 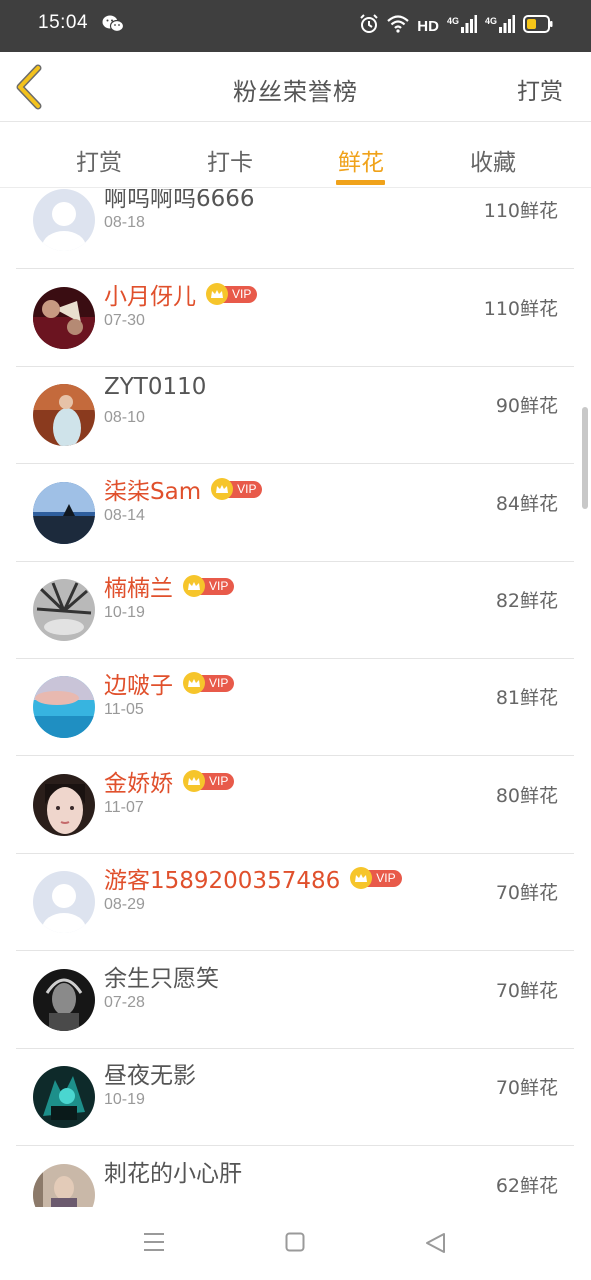 What do you see at coordinates (295, 1000) in the screenshot?
I see `list-item: 余生只愿笑 07-28 70鲜花` at bounding box center [295, 1000].